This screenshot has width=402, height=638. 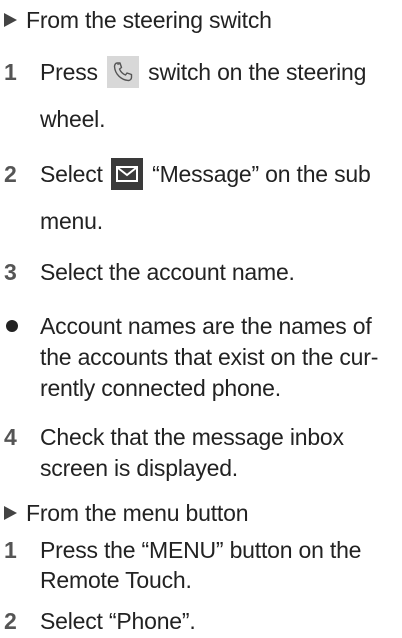 I want to click on step-2-text-before: Select, so click(x=74, y=174).